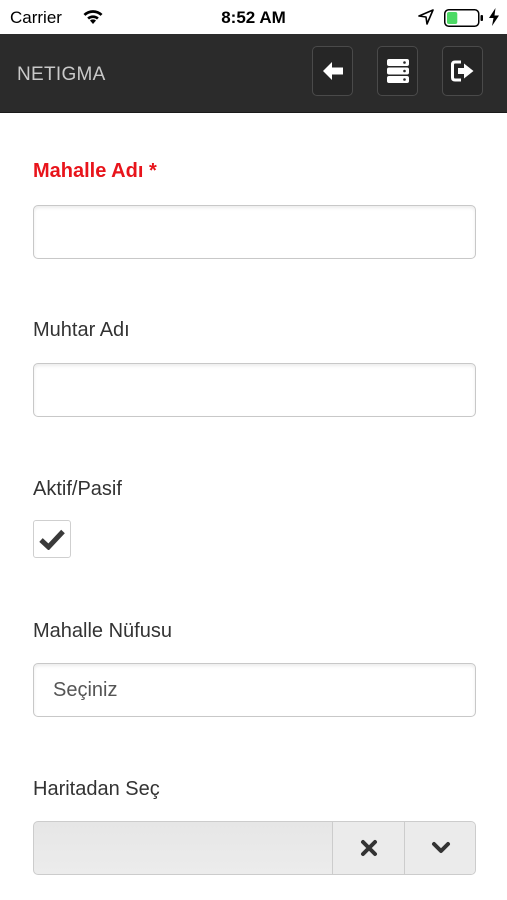 Image resolution: width=507 pixels, height=900 pixels. I want to click on charging-bolt-icon, so click(494, 17).